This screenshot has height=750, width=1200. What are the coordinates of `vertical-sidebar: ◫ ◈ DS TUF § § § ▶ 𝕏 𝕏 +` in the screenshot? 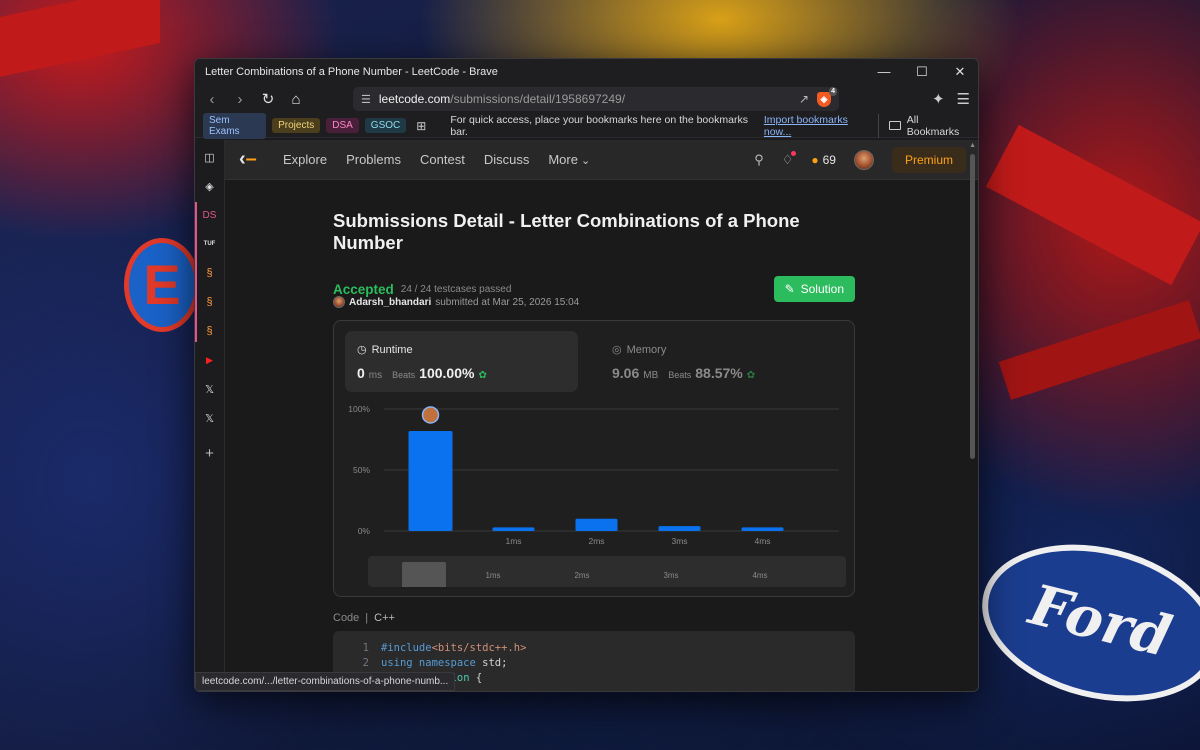 It's located at (210, 415).